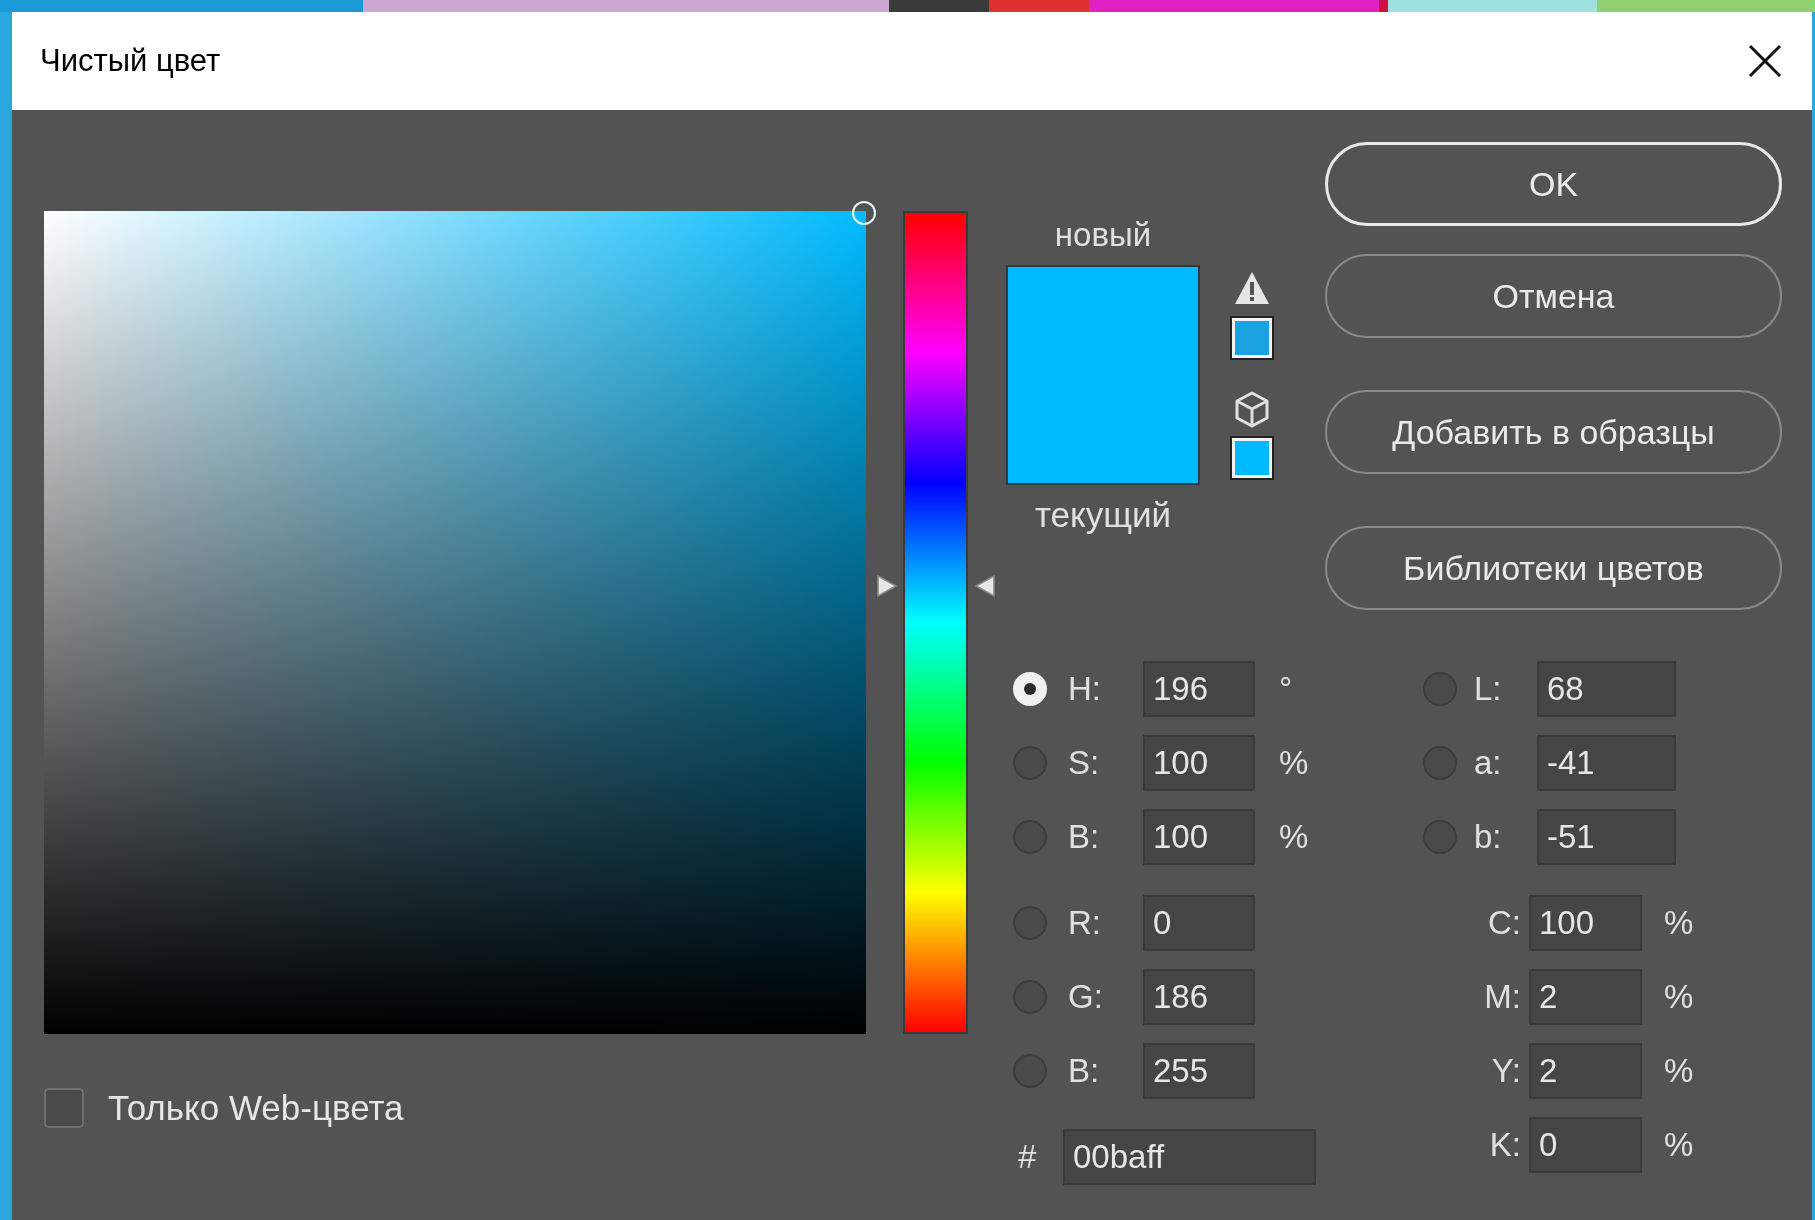 This screenshot has height=1220, width=1815. I want to click on cube-icon, so click(1252, 409).